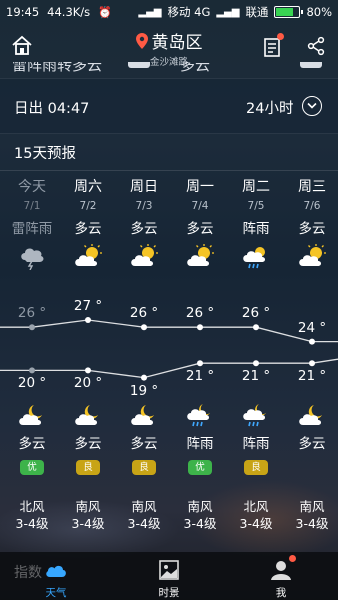  I want to click on tab-me: 我, so click(281, 576).